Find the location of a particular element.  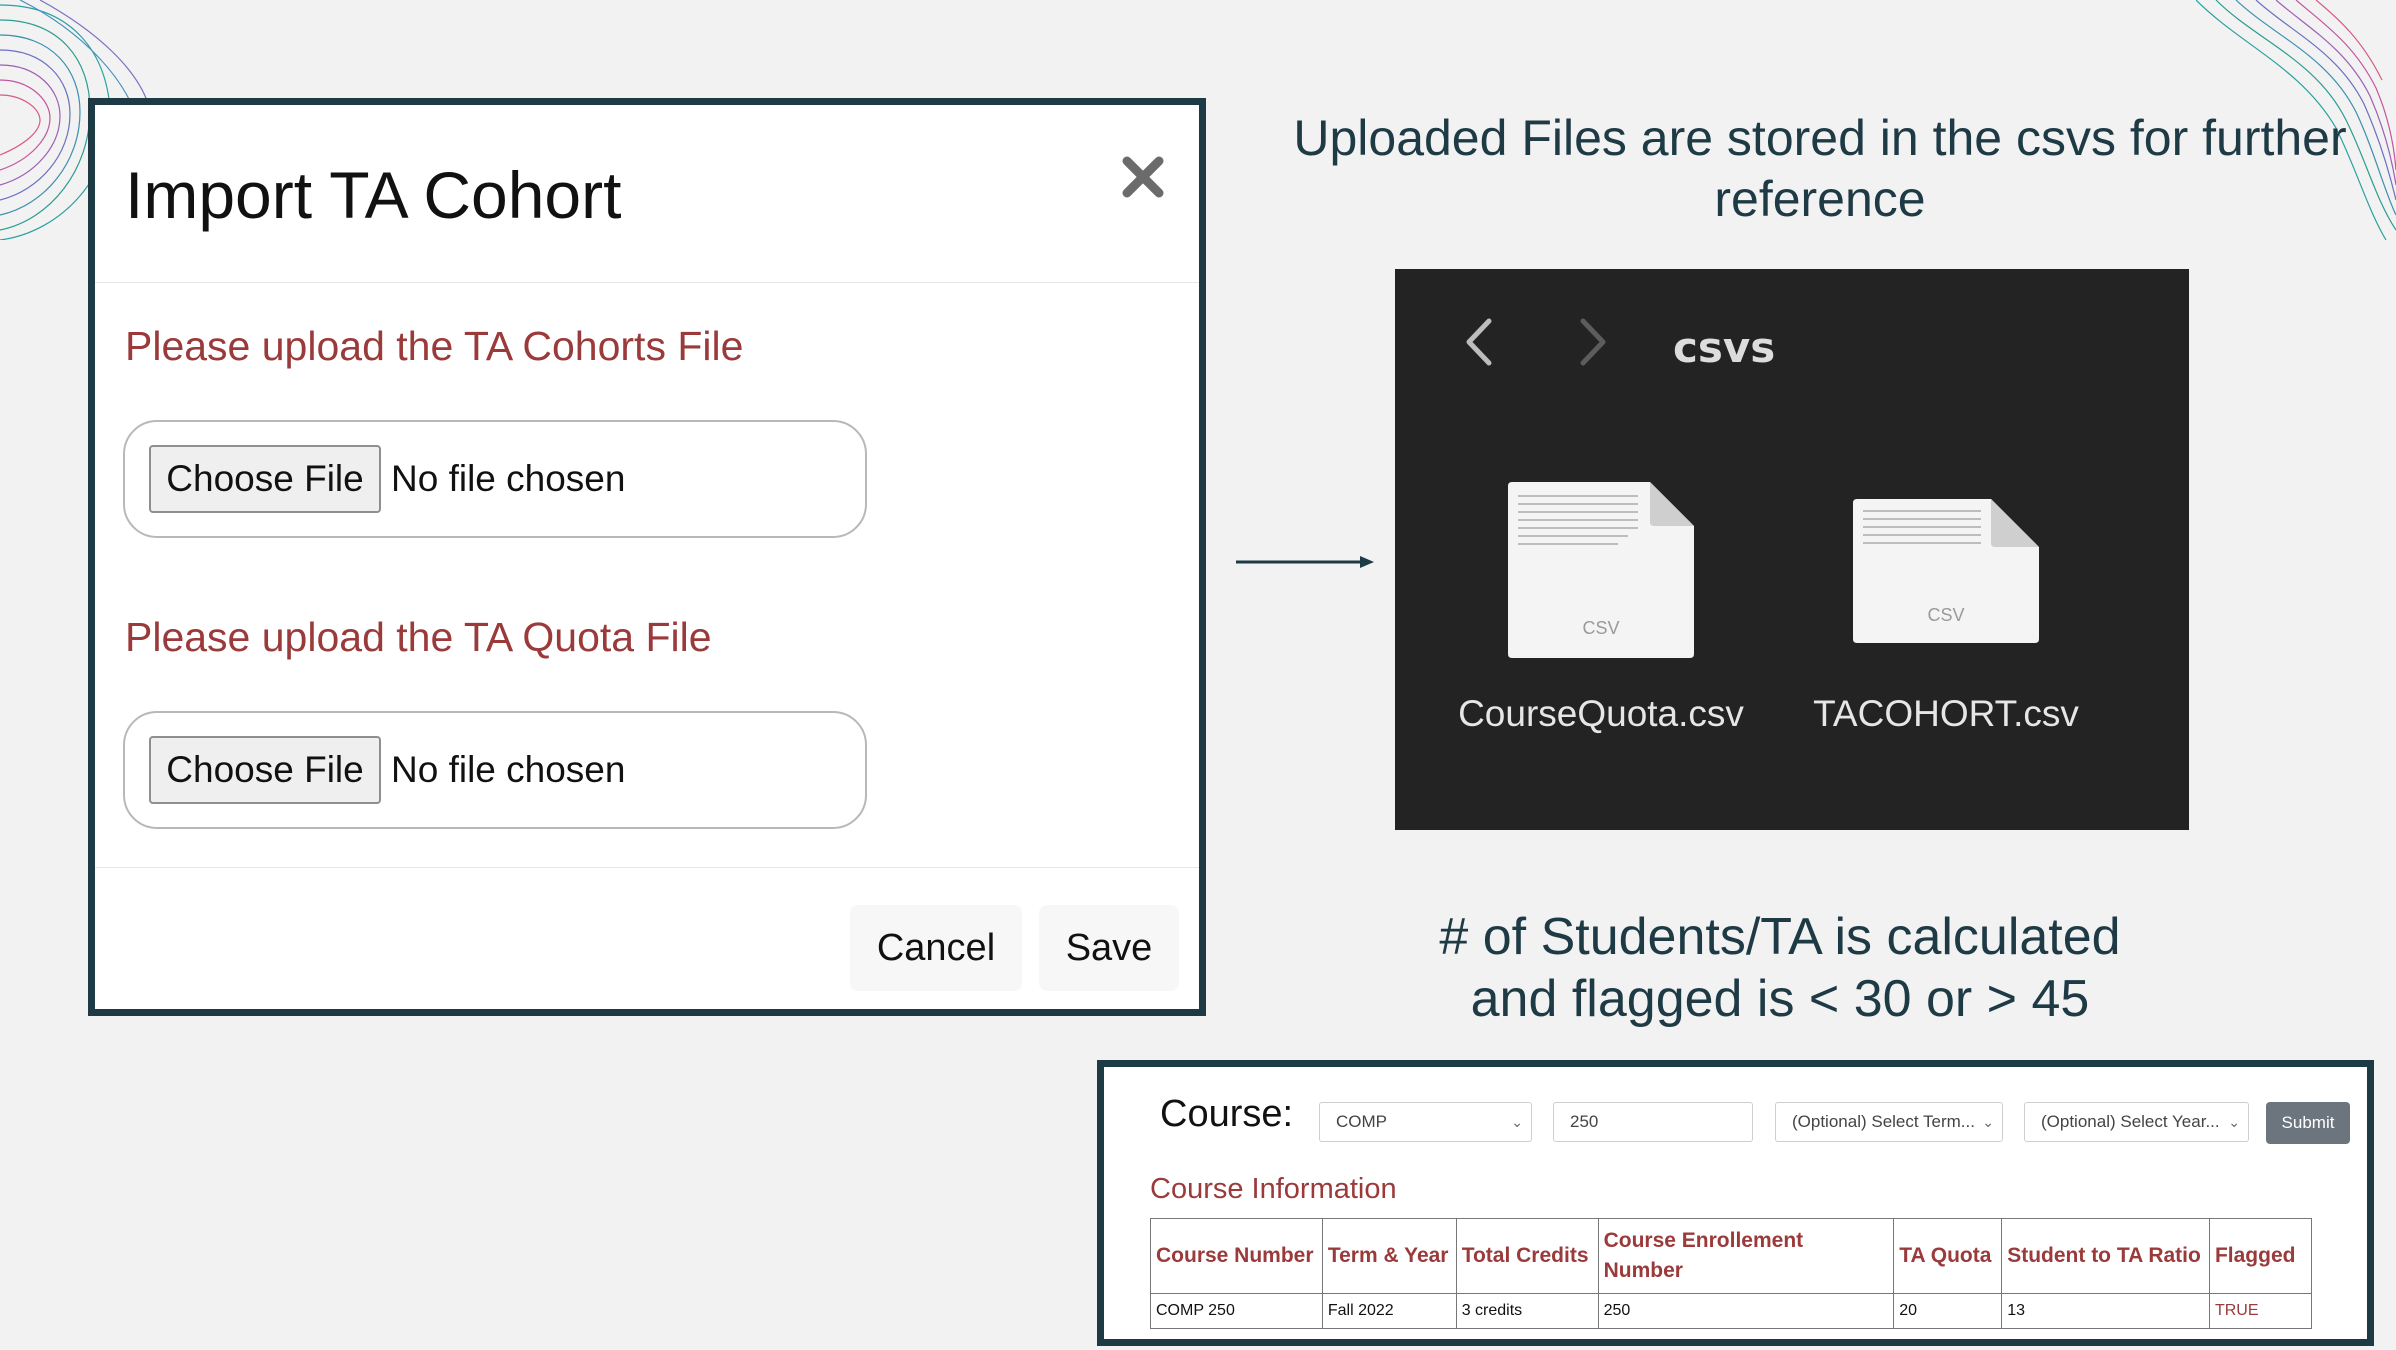

subject-select: COMP ⌄ is located at coordinates (1425, 1122).